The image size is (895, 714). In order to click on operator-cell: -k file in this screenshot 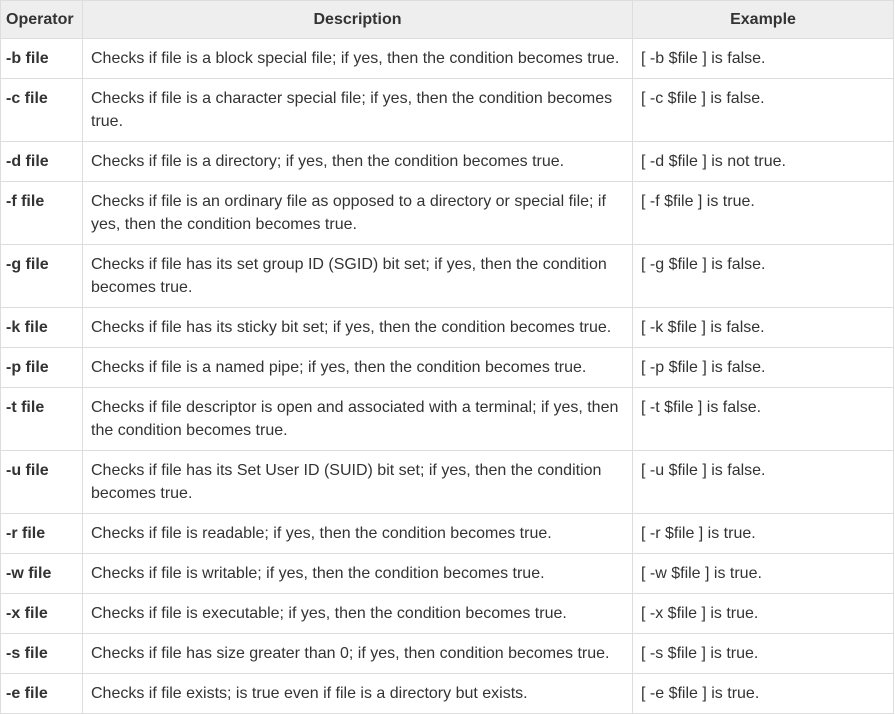, I will do `click(41, 327)`.